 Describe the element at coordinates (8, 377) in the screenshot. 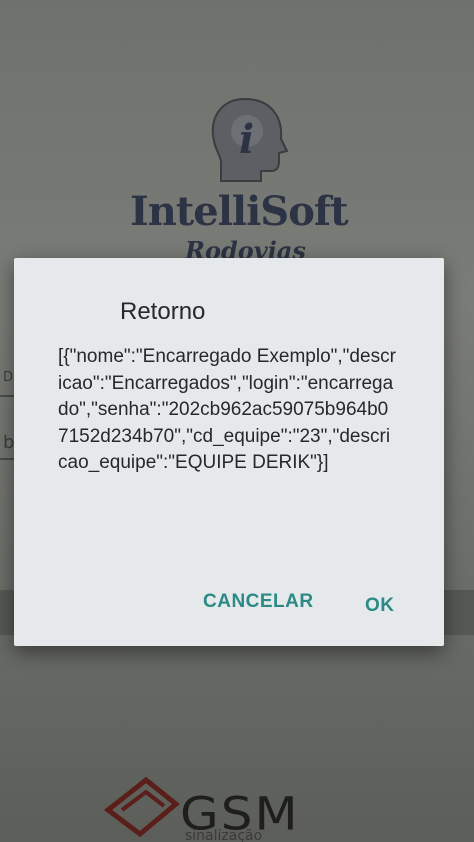

I see `background-field-label: D` at that location.